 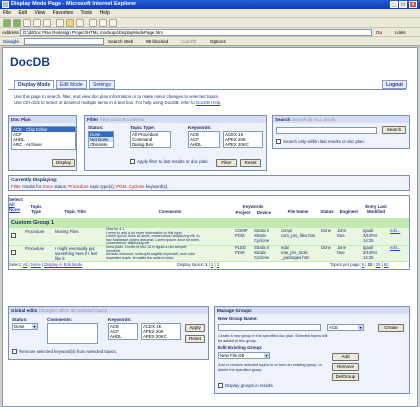 What do you see at coordinates (244, 355) in the screenshot?
I see `existing-group-select: New File DB` at bounding box center [244, 355].